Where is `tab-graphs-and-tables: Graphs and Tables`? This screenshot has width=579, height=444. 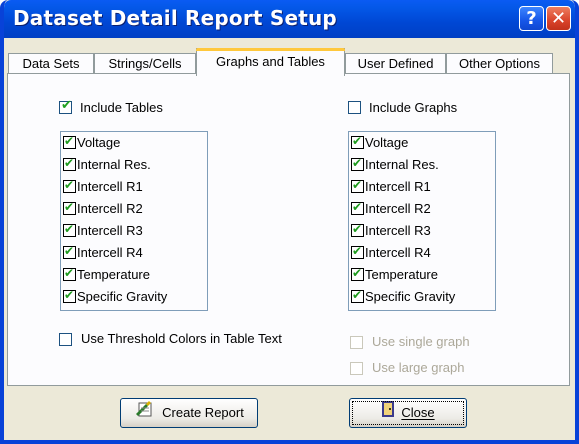
tab-graphs-and-tables: Graphs and Tables is located at coordinates (270, 62).